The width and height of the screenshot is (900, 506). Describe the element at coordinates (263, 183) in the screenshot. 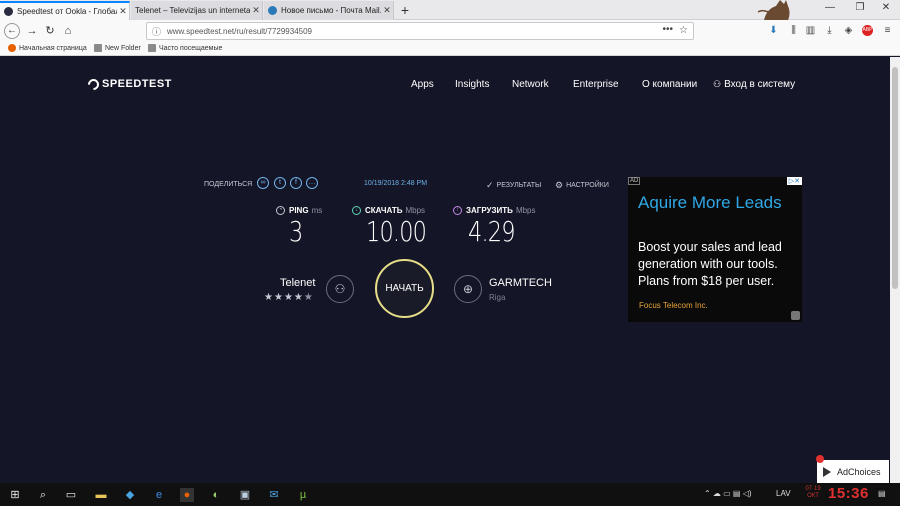

I see `link-icon: ∞` at that location.